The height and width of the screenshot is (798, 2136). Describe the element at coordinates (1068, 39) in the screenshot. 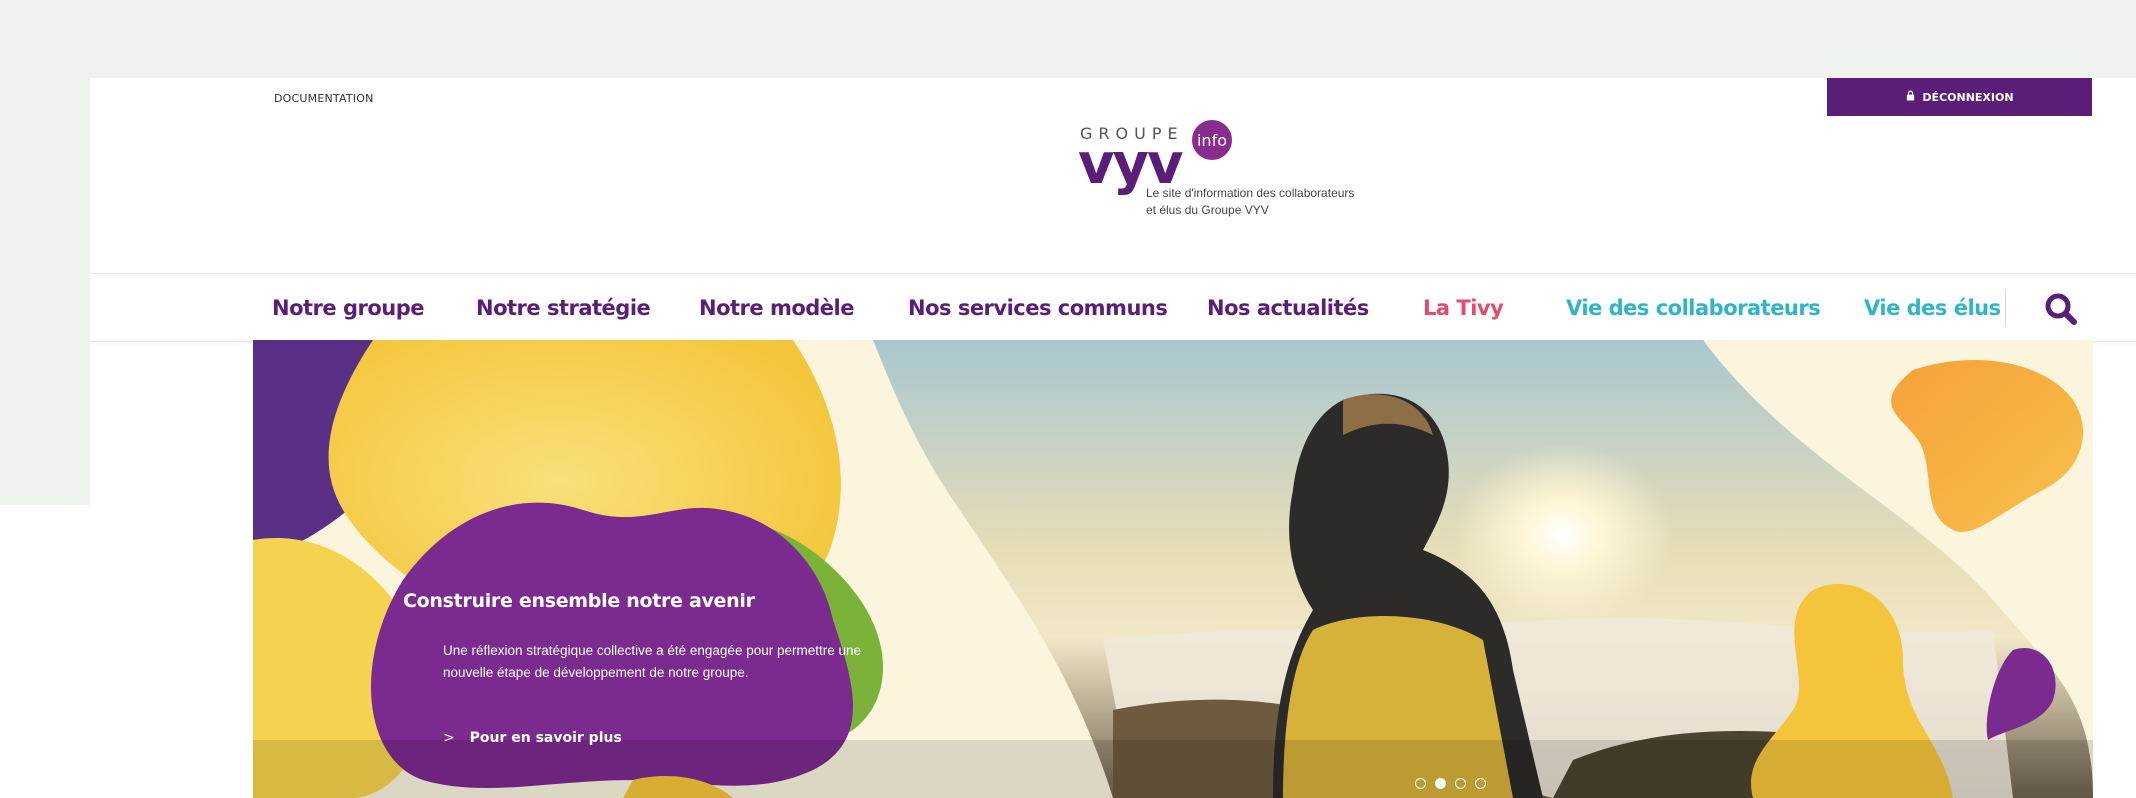

I see `page-background-top` at that location.